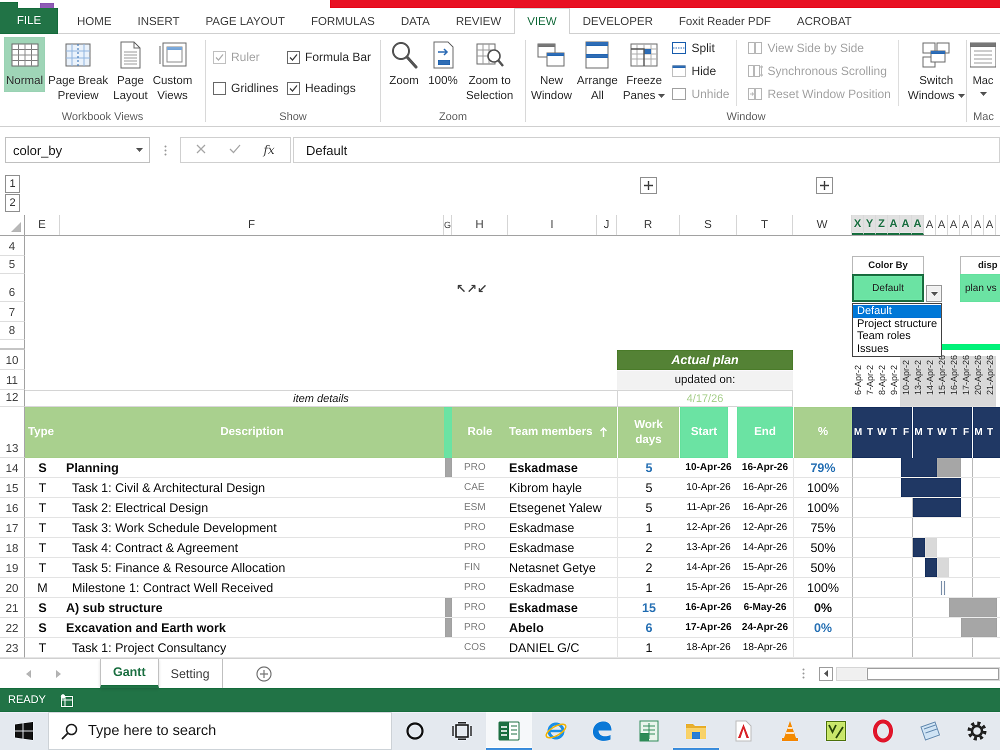 This screenshot has height=750, width=1000. I want to click on row-header: 4, so click(12, 246).